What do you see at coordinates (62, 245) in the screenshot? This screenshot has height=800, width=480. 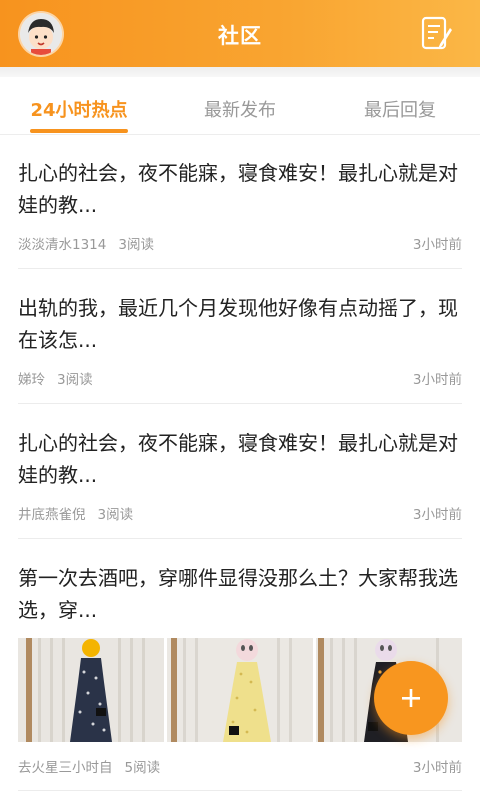 I see `post-author: 淡淡清水1314` at bounding box center [62, 245].